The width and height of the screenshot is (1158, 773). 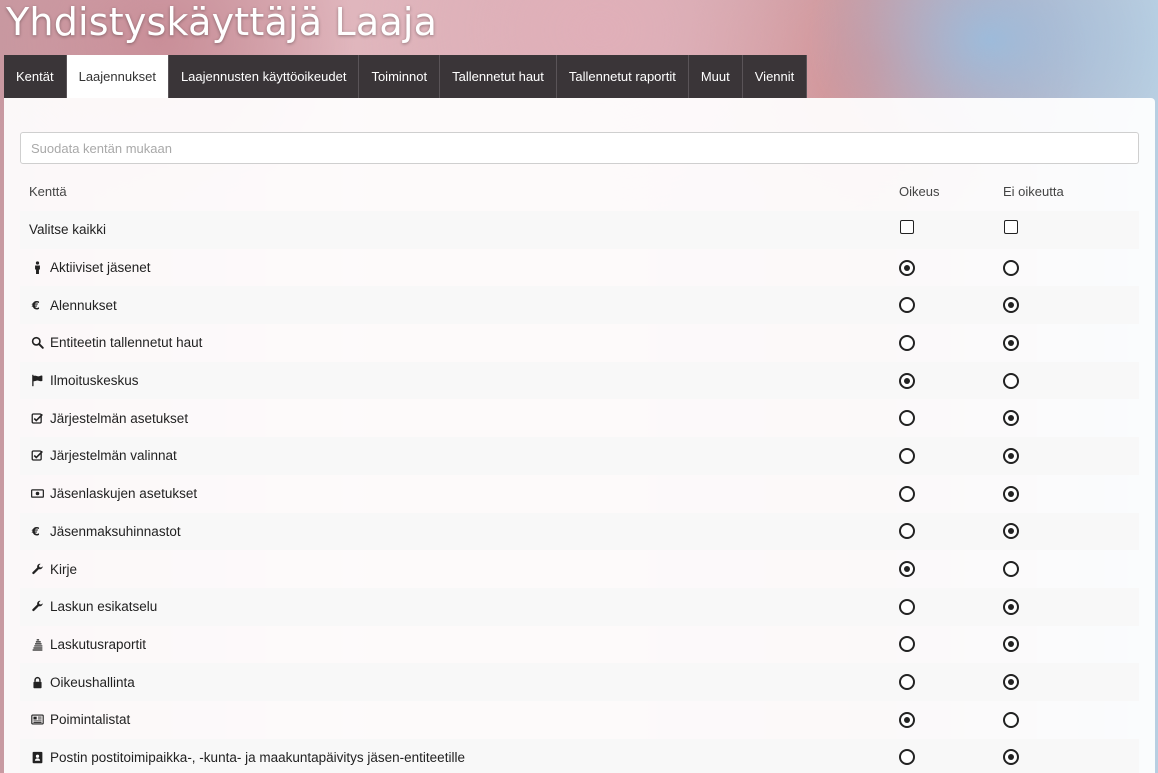 What do you see at coordinates (115, 531) in the screenshot?
I see `field-label: Jäsenmaksuhinnastot` at bounding box center [115, 531].